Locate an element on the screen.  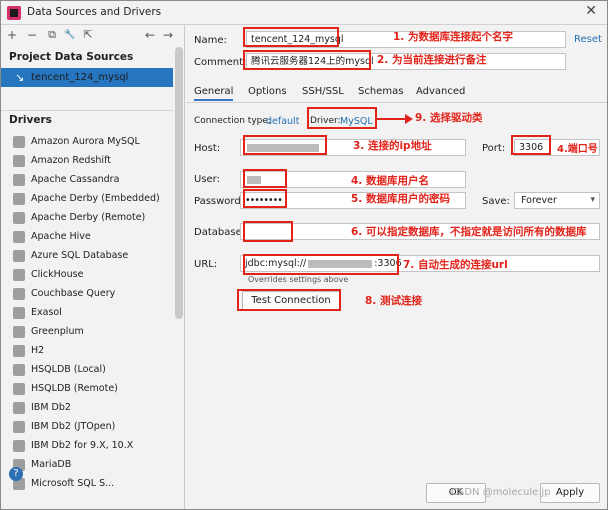
annotation-box-password is located at coordinates (265, 198).